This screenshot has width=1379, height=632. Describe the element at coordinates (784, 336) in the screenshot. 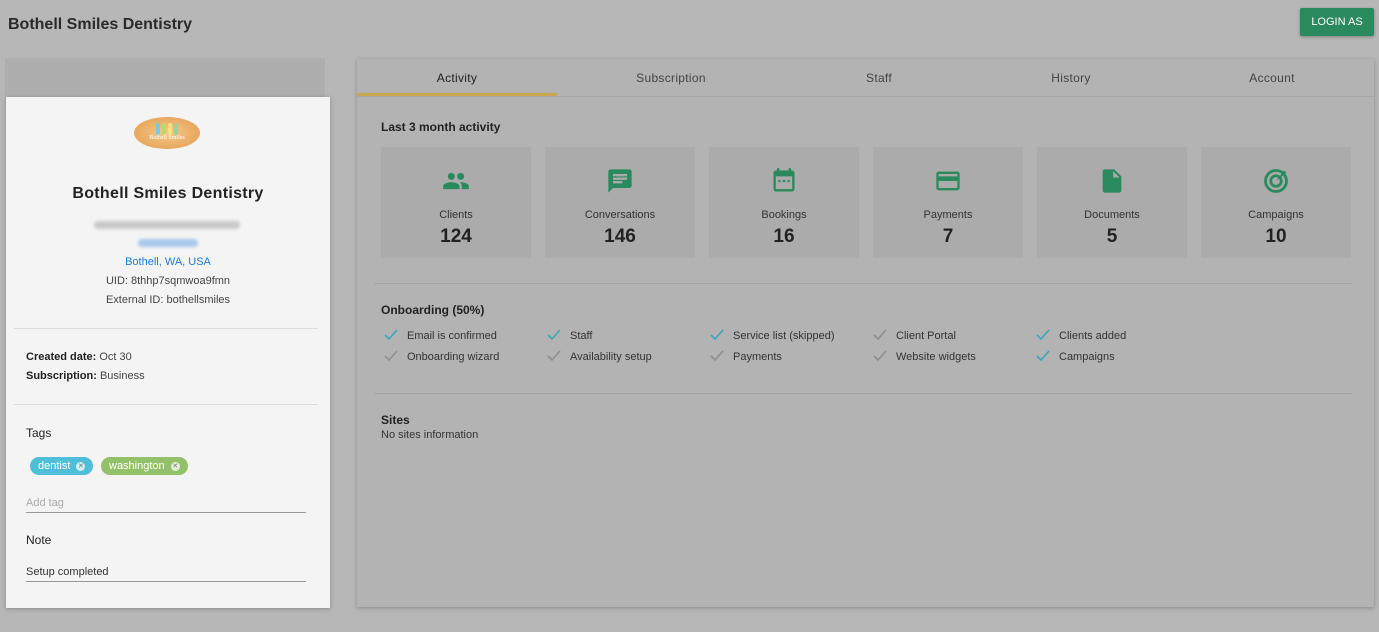

I see `onboarding-item-label: Service list (skipped)` at that location.